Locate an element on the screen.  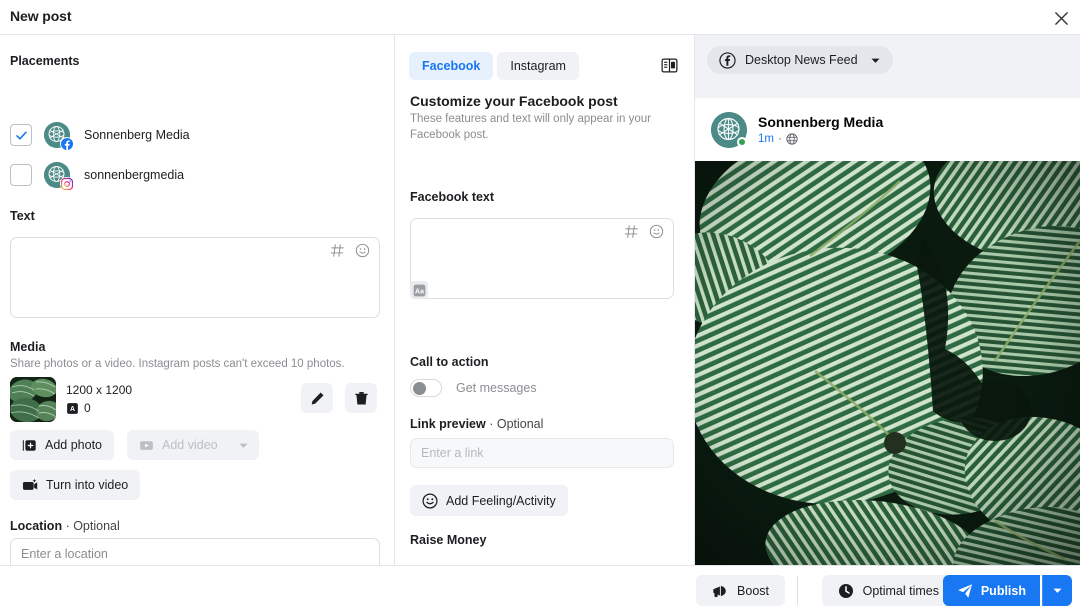
preview-post-meta: 1m · is located at coordinates (778, 139).